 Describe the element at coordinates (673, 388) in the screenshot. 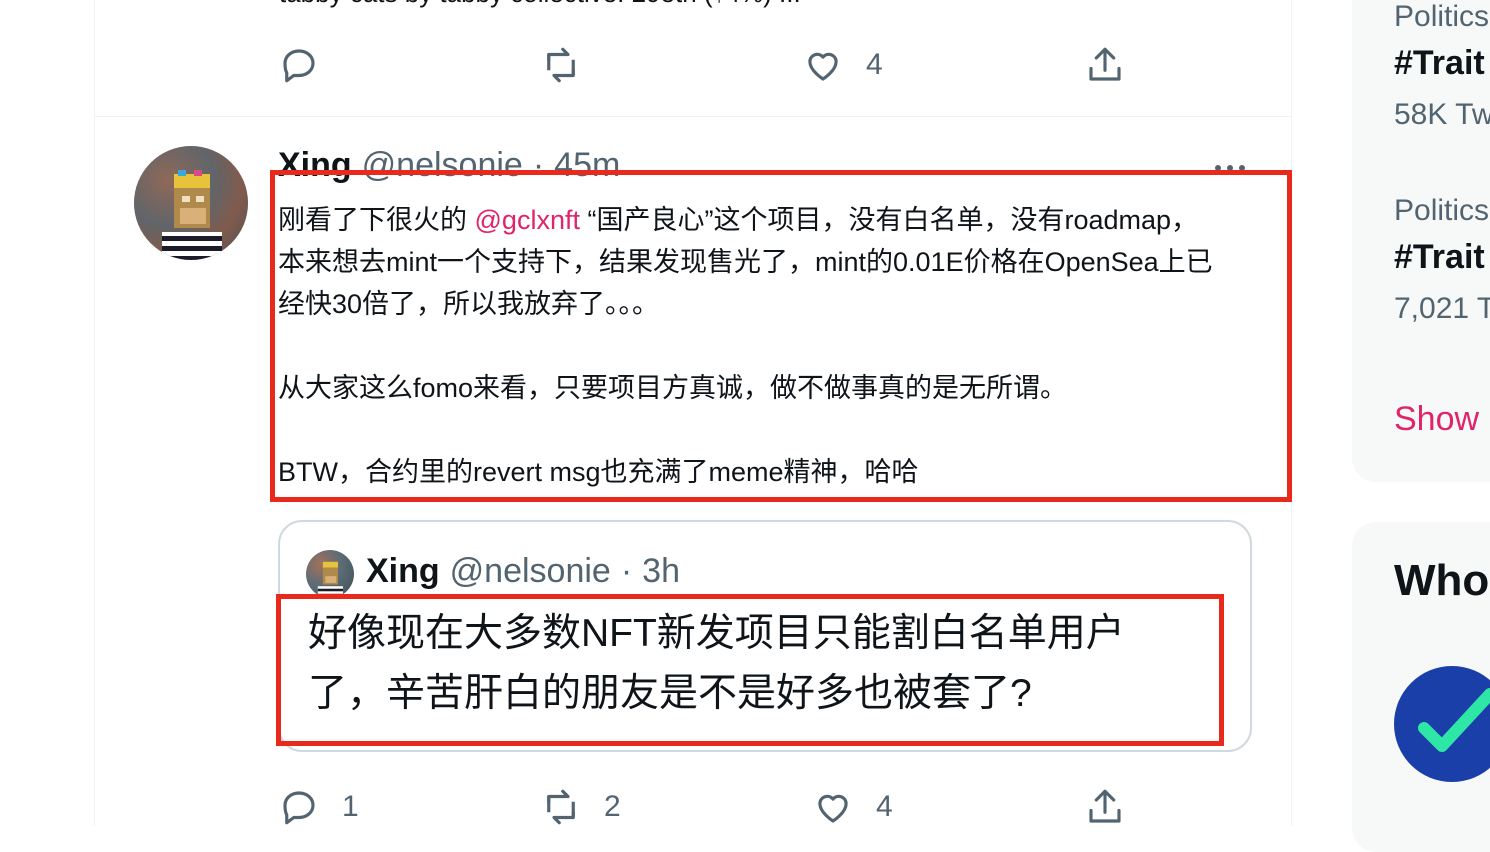

I see `tweet-line: 从大家这么fomo来看，只要项目方真诚，做不做事真的是无所谓。` at that location.